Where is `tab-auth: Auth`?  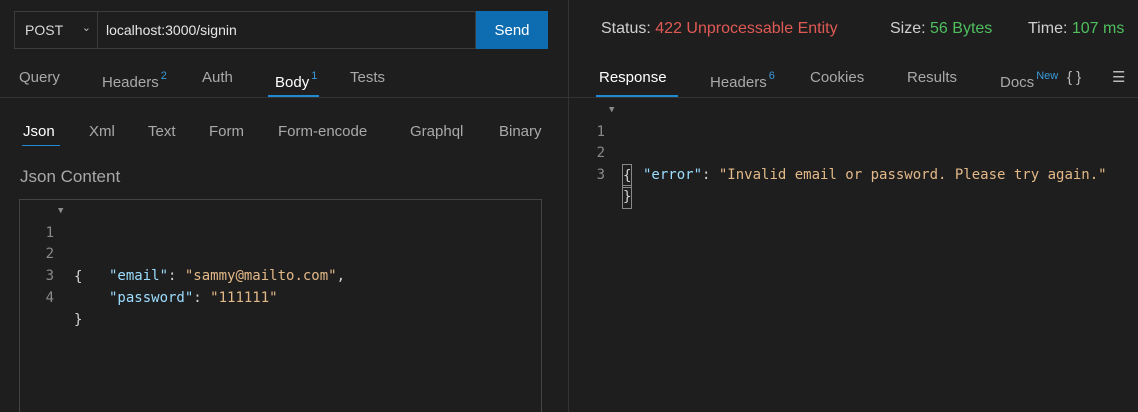
tab-auth: Auth is located at coordinates (217, 78).